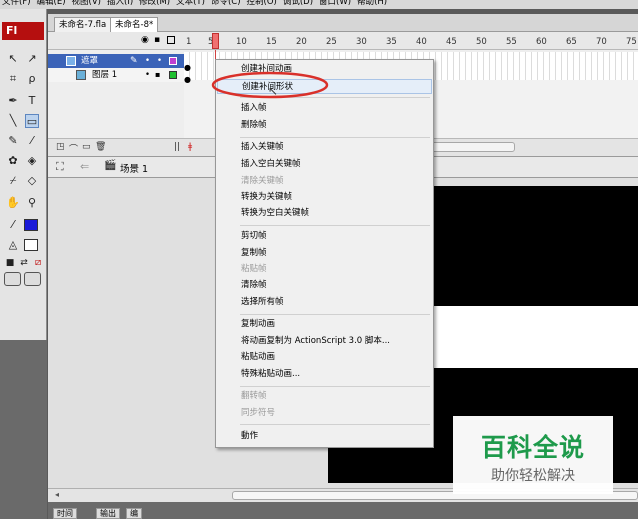  Describe the element at coordinates (372, 4) in the screenshot. I see `menu-help: 帮助(H)` at that location.